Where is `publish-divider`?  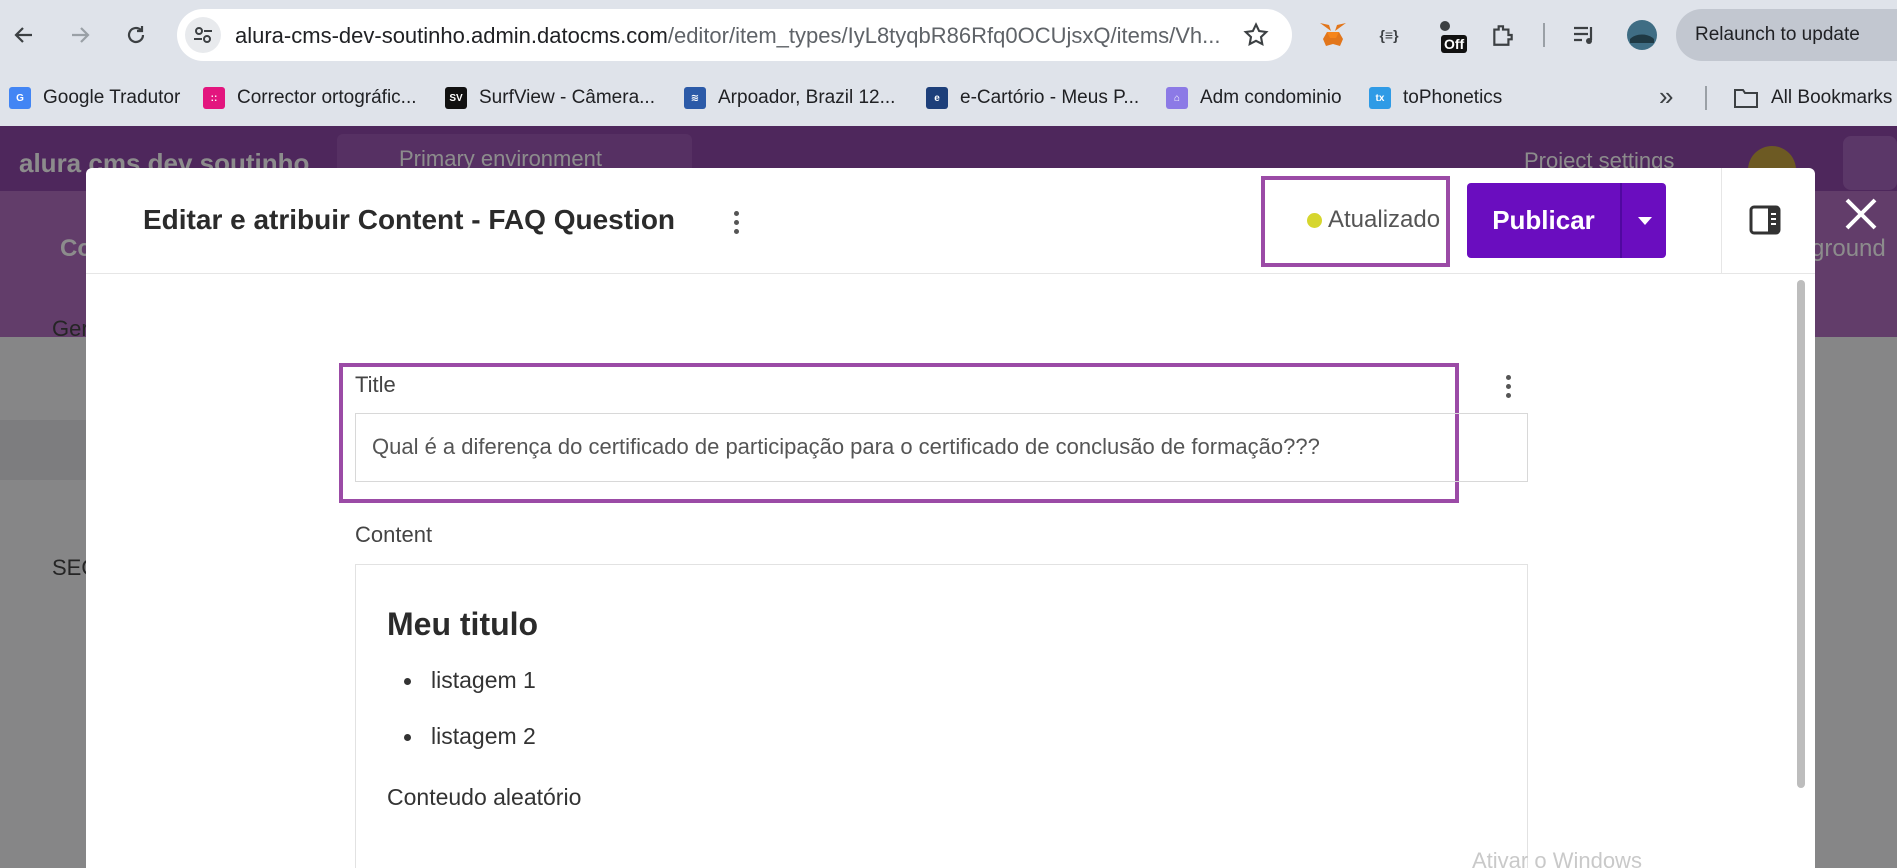 publish-divider is located at coordinates (1621, 220).